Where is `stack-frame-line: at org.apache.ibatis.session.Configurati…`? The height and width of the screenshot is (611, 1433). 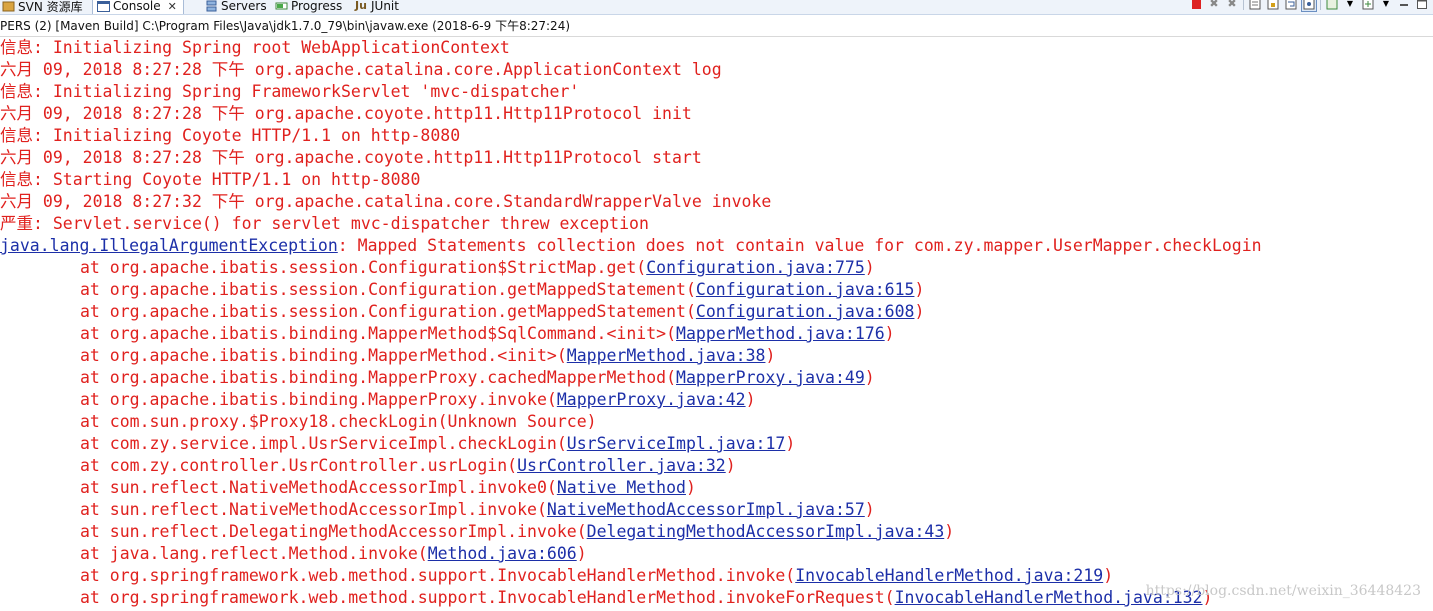
stack-frame-line: at org.apache.ibatis.session.Configurati… is located at coordinates (716, 268).